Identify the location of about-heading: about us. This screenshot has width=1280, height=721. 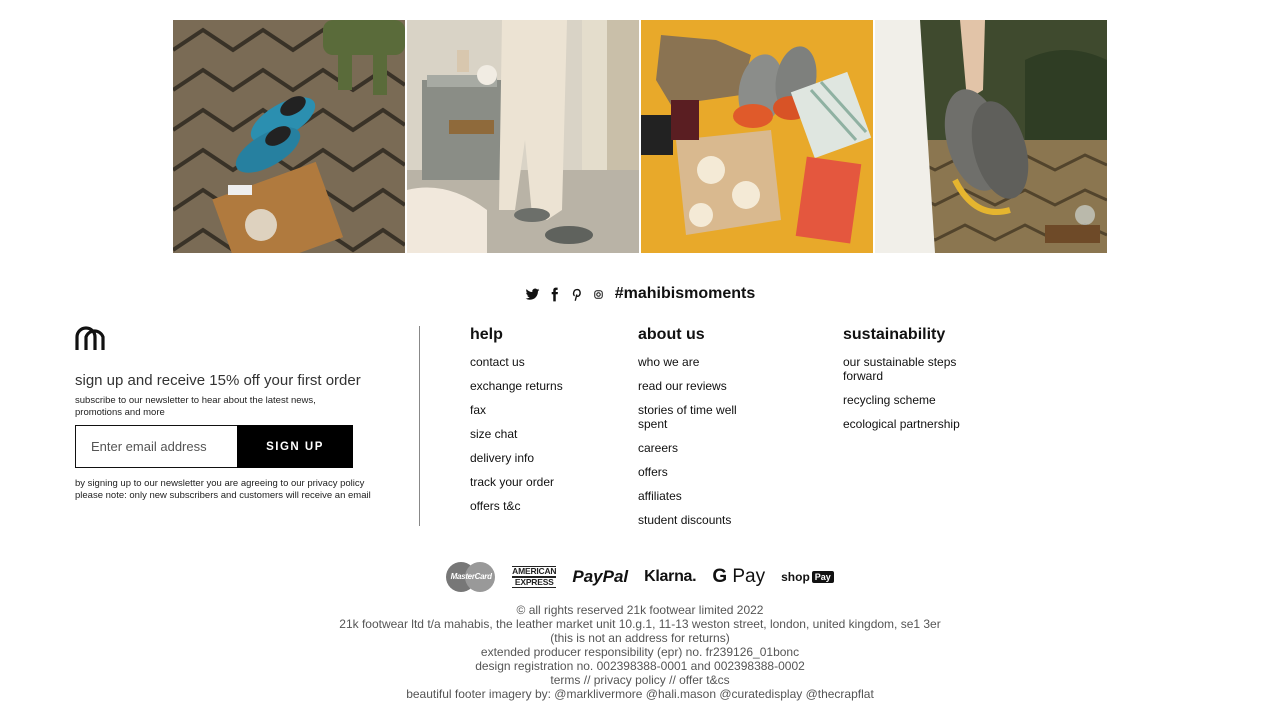
(671, 334).